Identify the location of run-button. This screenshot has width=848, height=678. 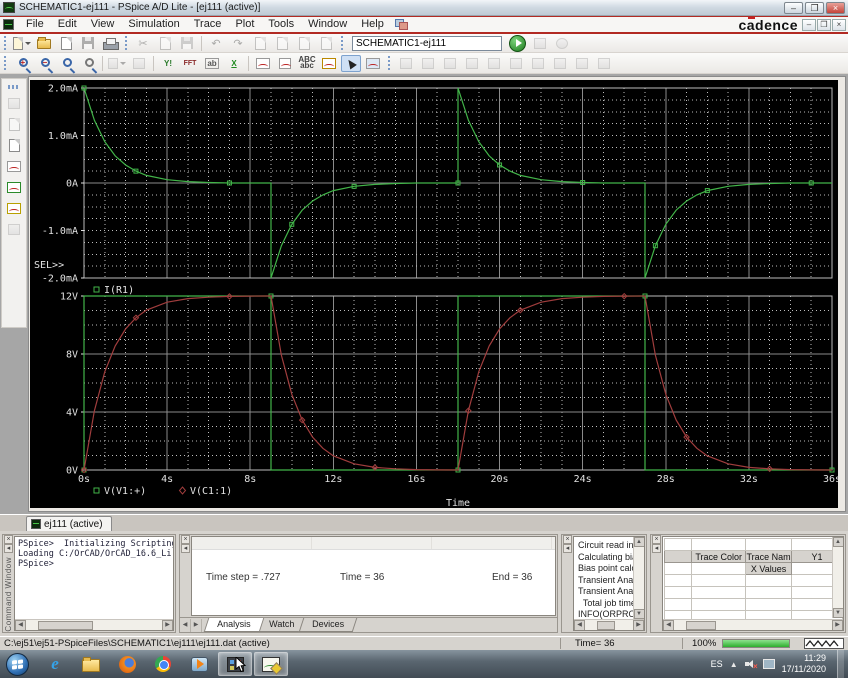
(517, 43).